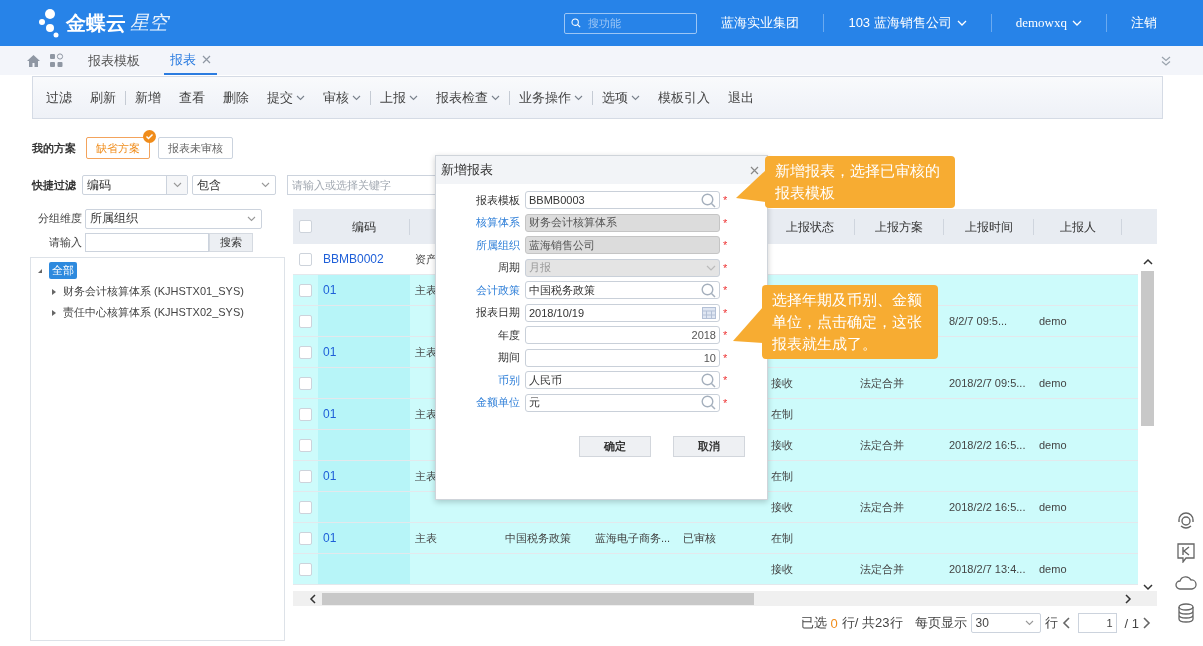 The width and height of the screenshot is (1203, 646). I want to click on toolbar-button: 报表检查, so click(468, 97).